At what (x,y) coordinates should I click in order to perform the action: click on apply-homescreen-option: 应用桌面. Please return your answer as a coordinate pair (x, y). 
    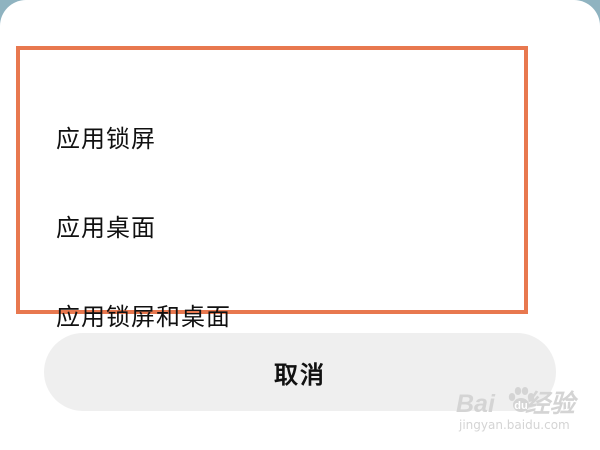
    Looking at the image, I should click on (106, 225).